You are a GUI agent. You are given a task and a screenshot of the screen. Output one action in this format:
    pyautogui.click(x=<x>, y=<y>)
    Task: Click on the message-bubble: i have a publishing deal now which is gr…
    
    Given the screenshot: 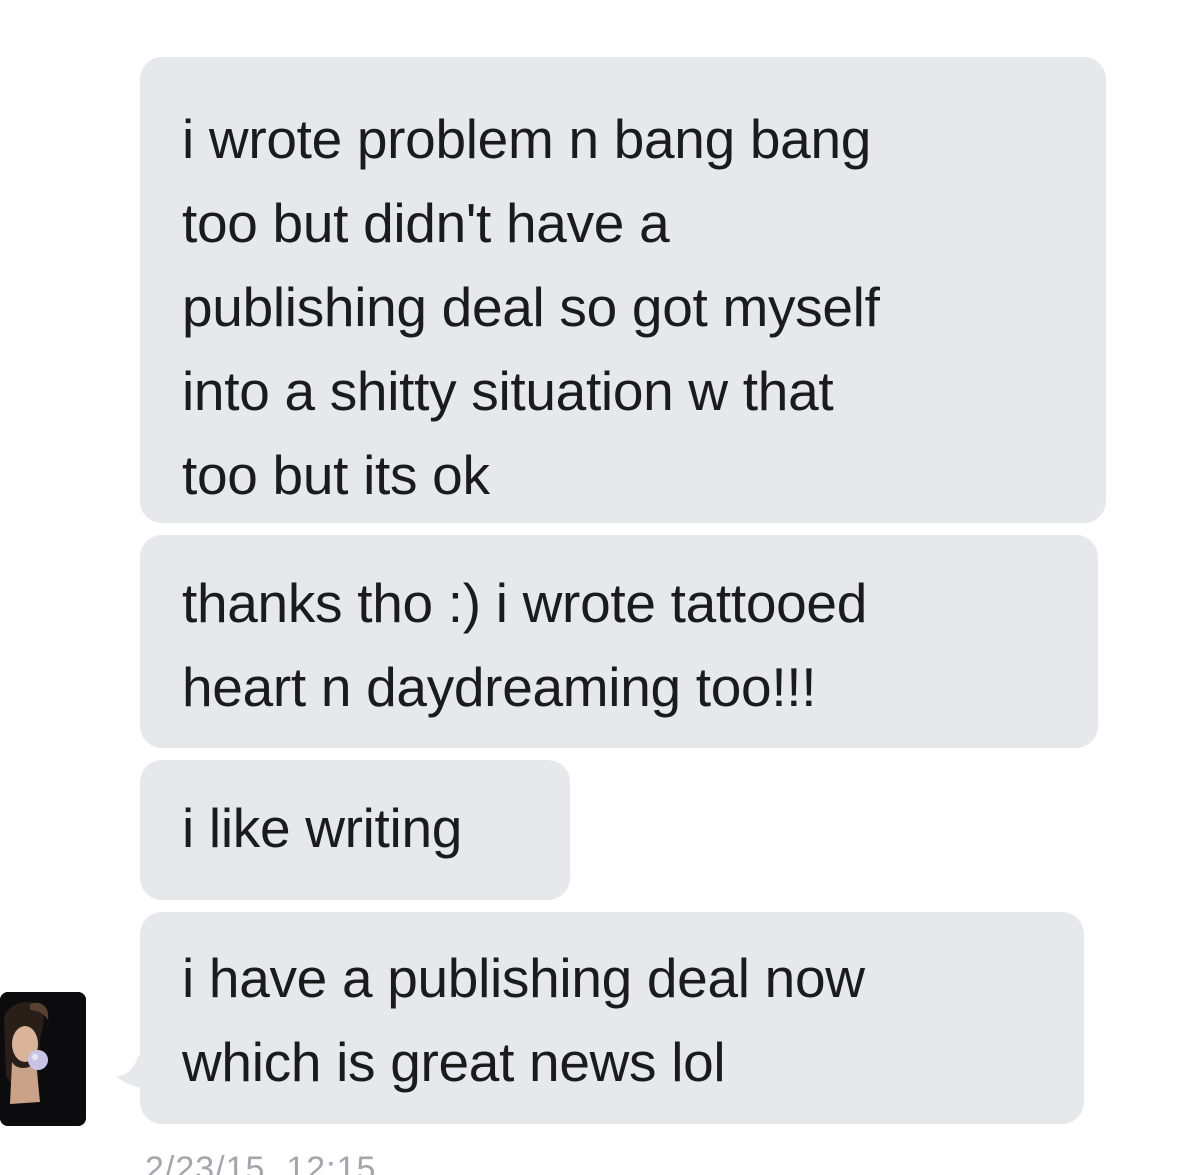 What is the action you would take?
    pyautogui.click(x=612, y=1018)
    